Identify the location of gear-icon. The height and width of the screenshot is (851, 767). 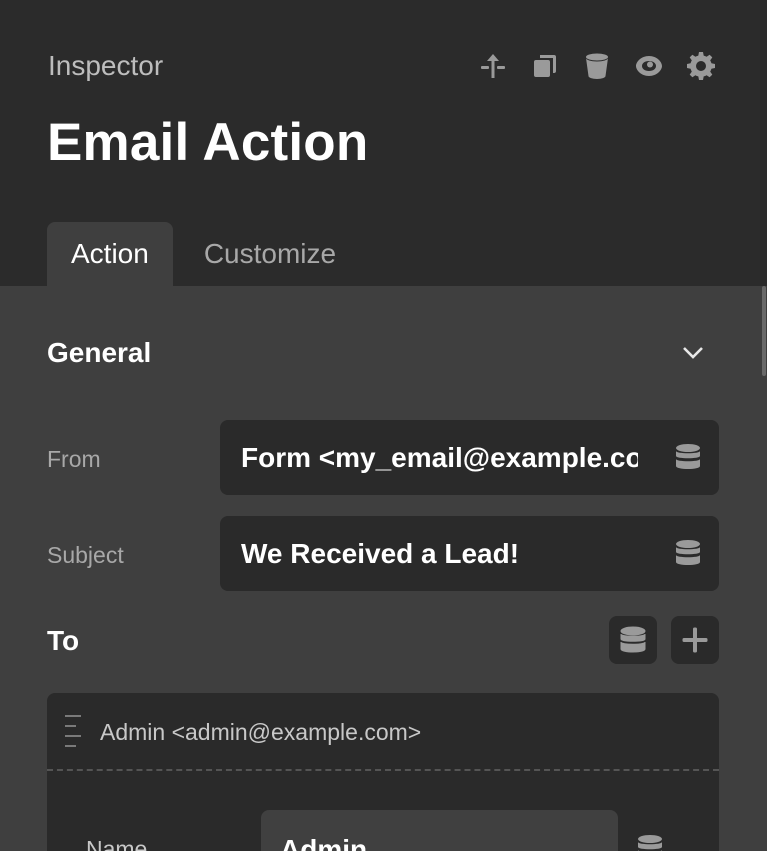
(701, 66).